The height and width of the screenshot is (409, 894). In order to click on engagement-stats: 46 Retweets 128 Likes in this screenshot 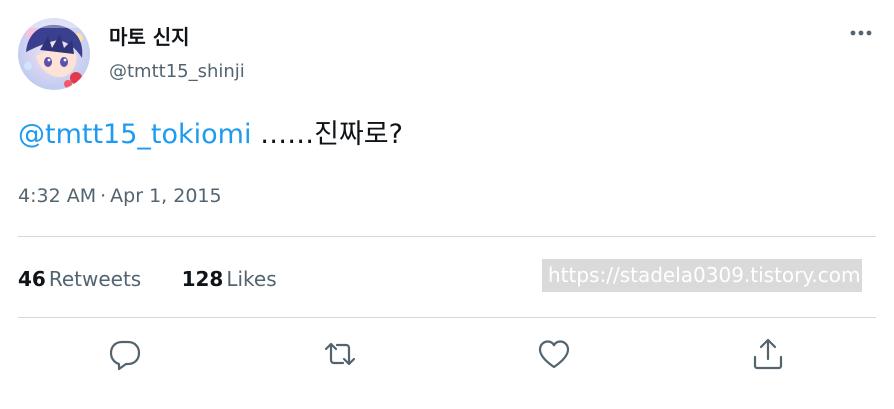, I will do `click(147, 279)`.